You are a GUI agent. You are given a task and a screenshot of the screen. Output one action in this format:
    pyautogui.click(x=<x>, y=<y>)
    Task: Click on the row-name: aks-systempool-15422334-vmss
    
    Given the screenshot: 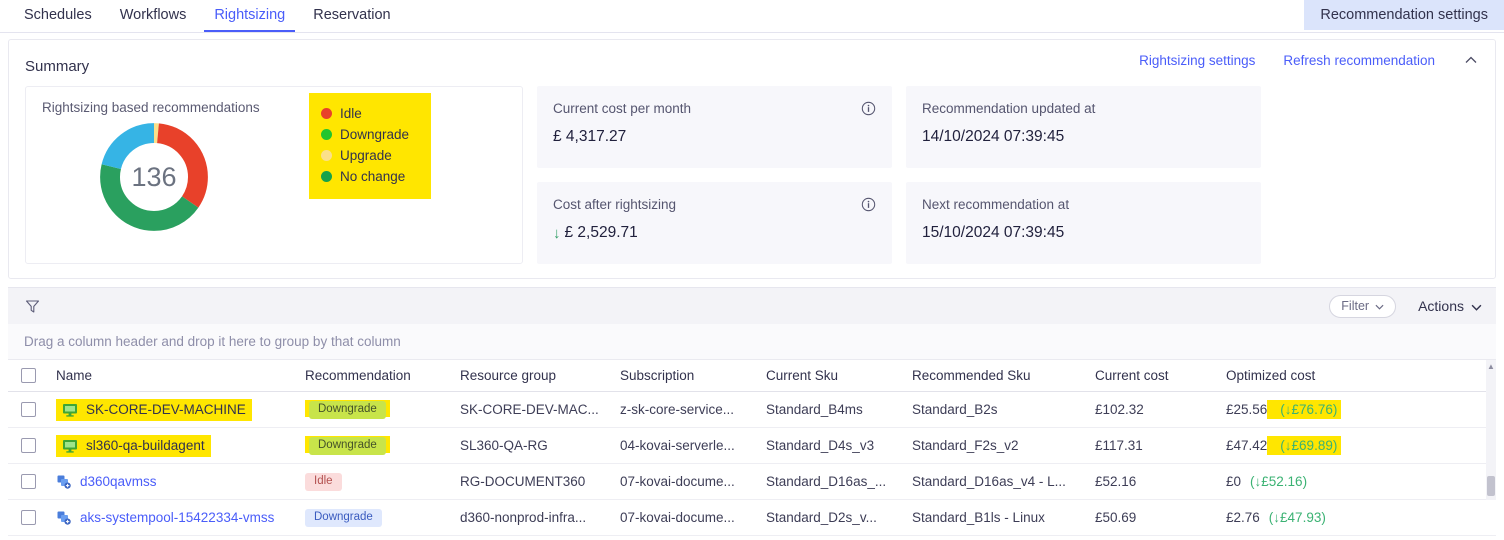 What is the action you would take?
    pyautogui.click(x=177, y=517)
    